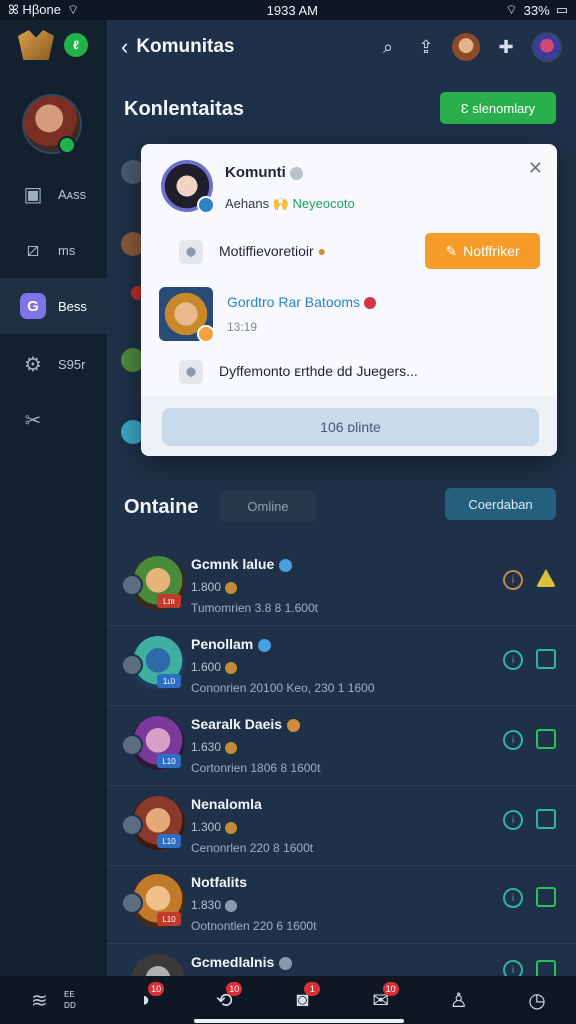 The width and height of the screenshot is (576, 1024). I want to click on bottom-nav: ≋ ᴇᴇ ᴅᴅ ◗ 10 ⟲ 10 ◙ 1 ✉ 10 ♙ ◷, so click(288, 1000).